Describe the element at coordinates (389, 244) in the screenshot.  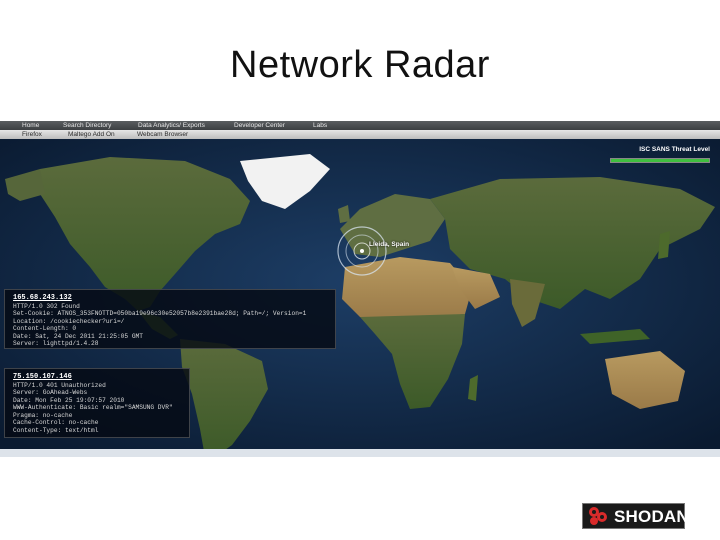
I see `location-label: Lleida, Spain` at that location.